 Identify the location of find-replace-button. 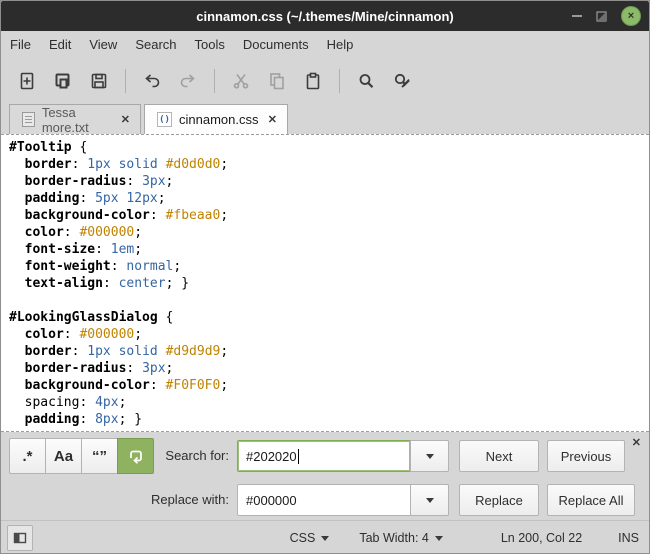
(402, 81).